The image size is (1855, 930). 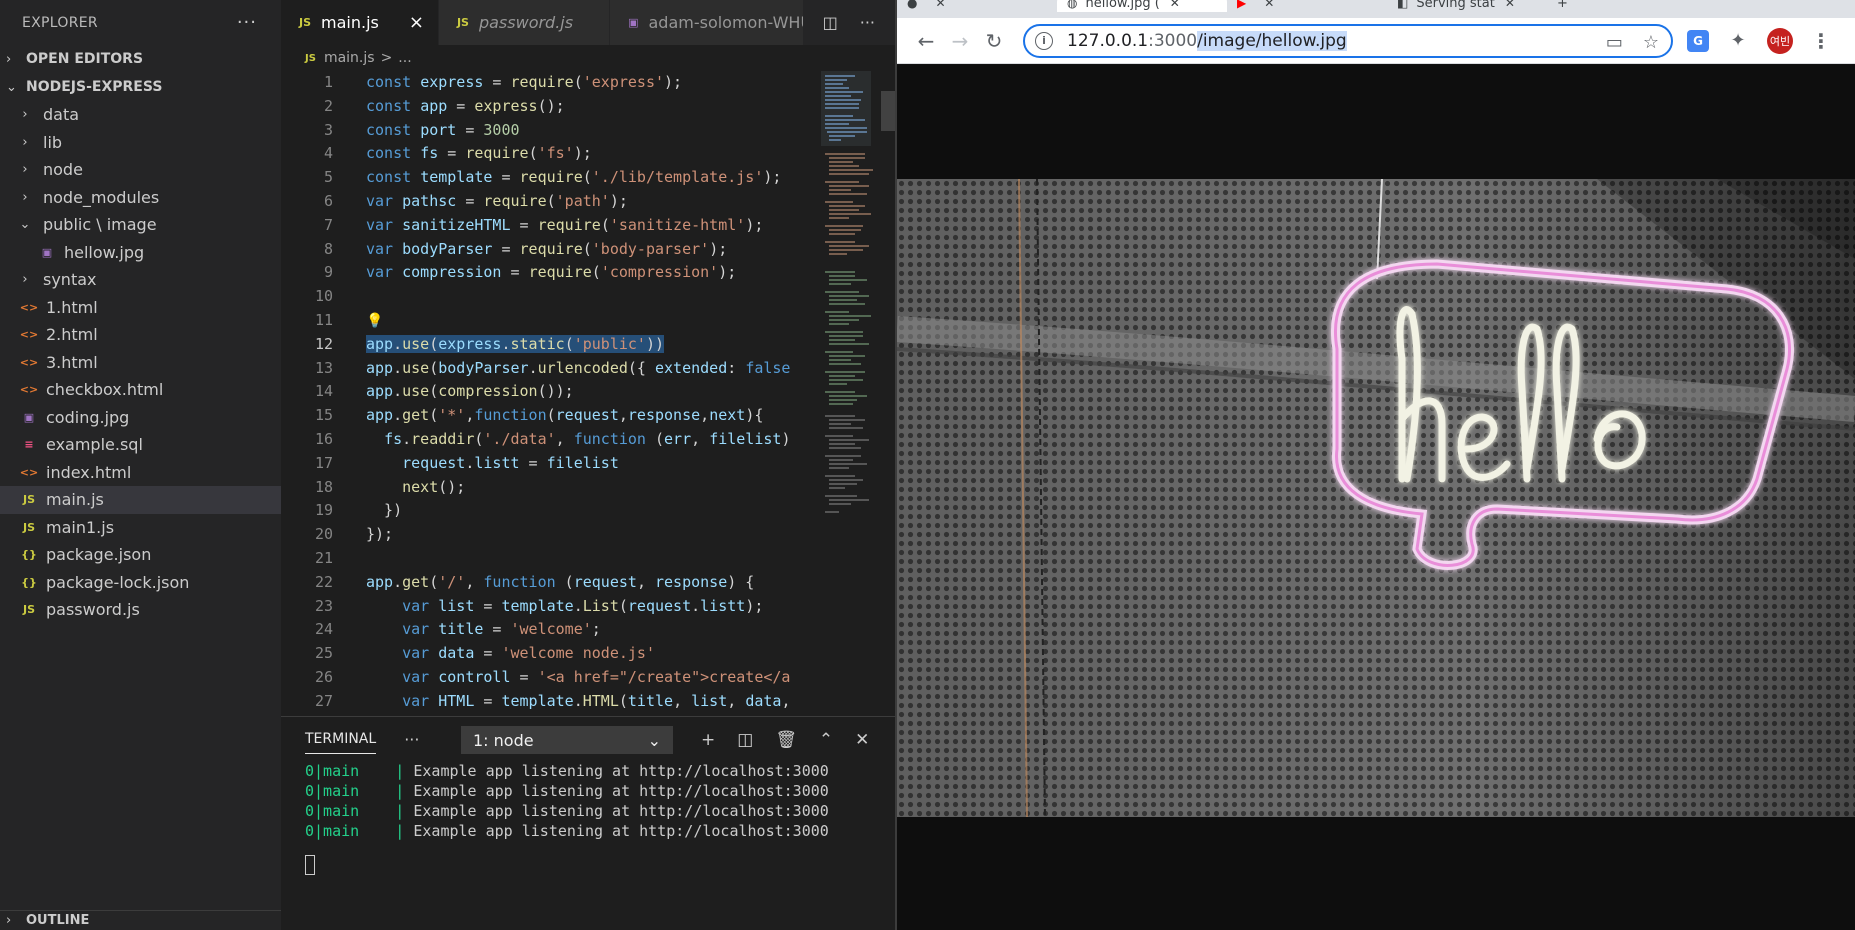 What do you see at coordinates (524, 22) in the screenshot?
I see `tab-password-js: JS password.js` at bounding box center [524, 22].